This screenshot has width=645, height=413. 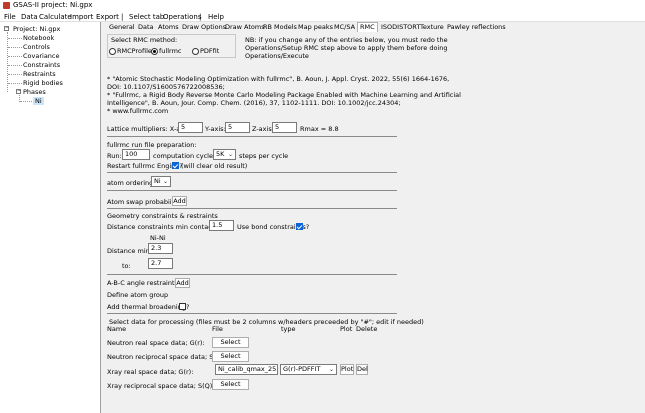 What do you see at coordinates (162, 216) in the screenshot?
I see `geometry-heading: Geometry constraints & restraints` at bounding box center [162, 216].